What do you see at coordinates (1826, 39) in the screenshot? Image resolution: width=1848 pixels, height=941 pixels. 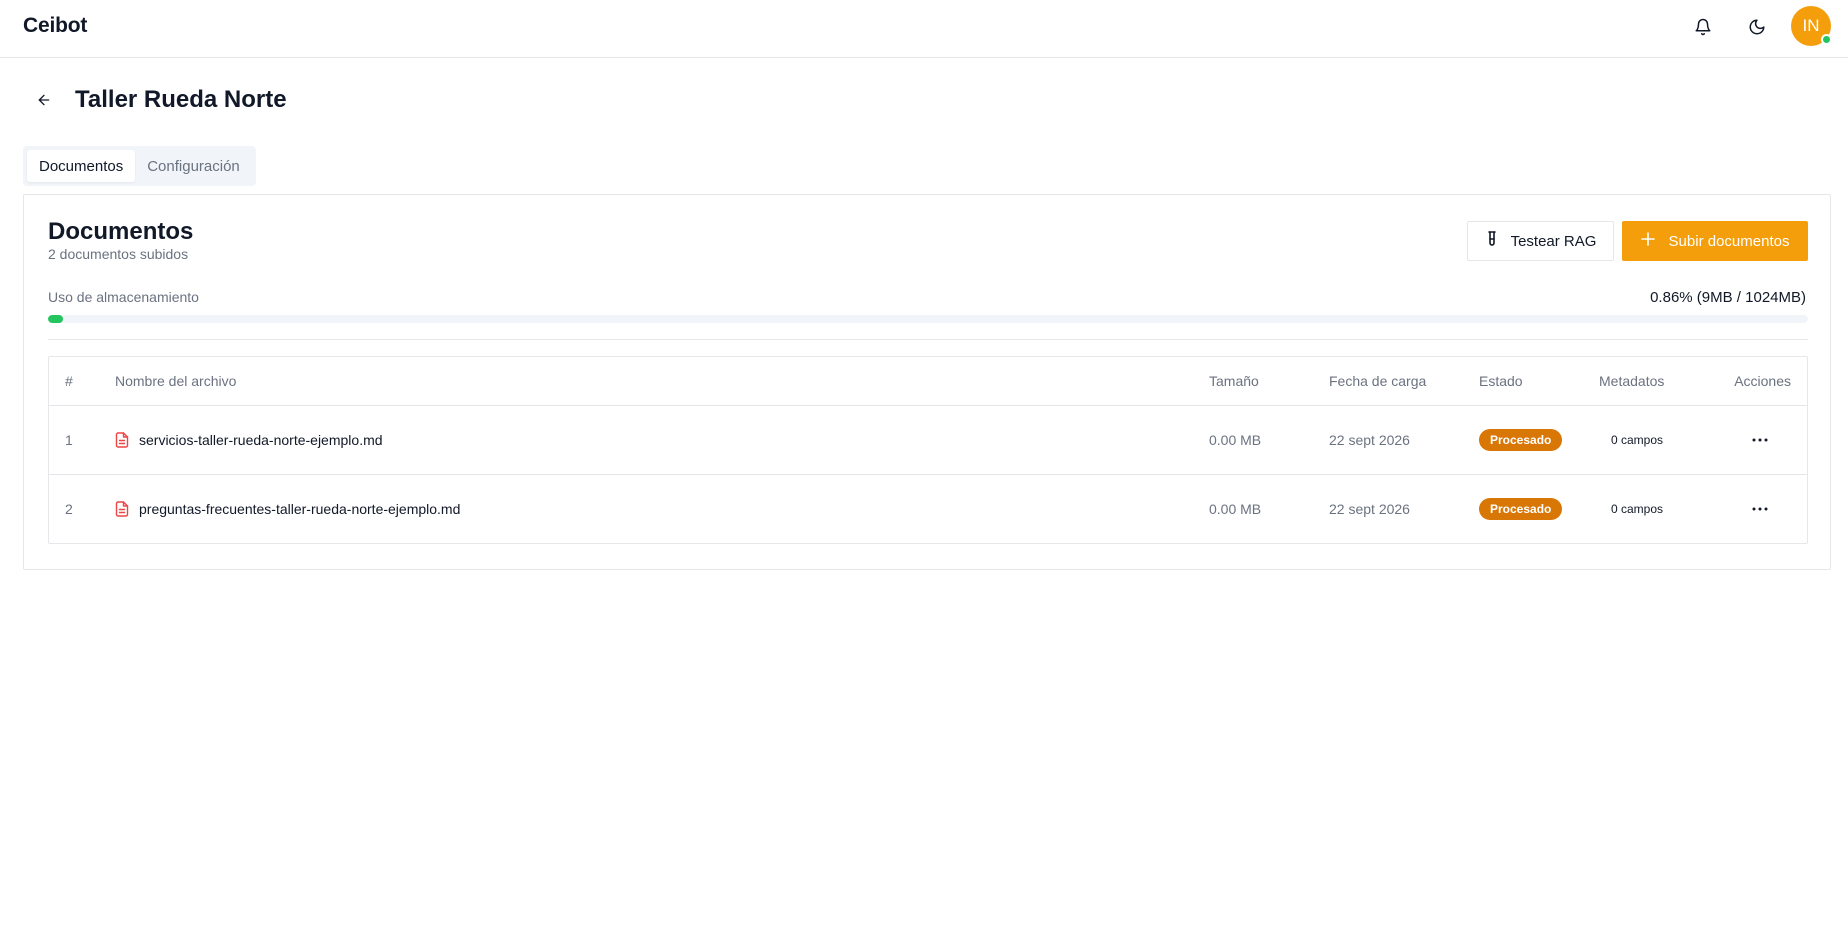 I see `online-status-dot` at bounding box center [1826, 39].